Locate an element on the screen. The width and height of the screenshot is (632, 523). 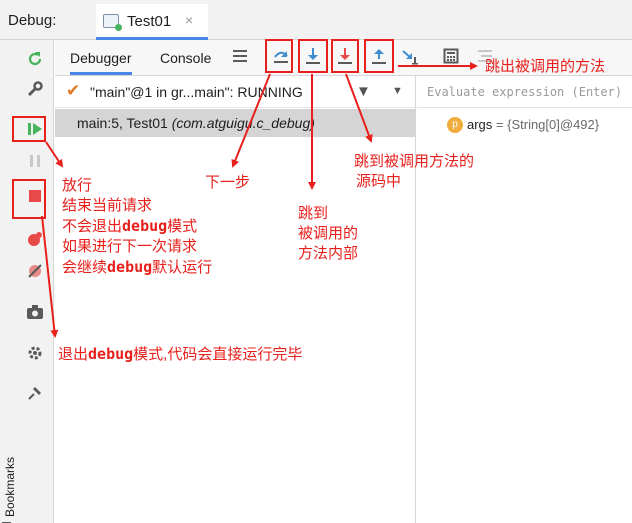
run-config-icon is located at coordinates (112, 22).